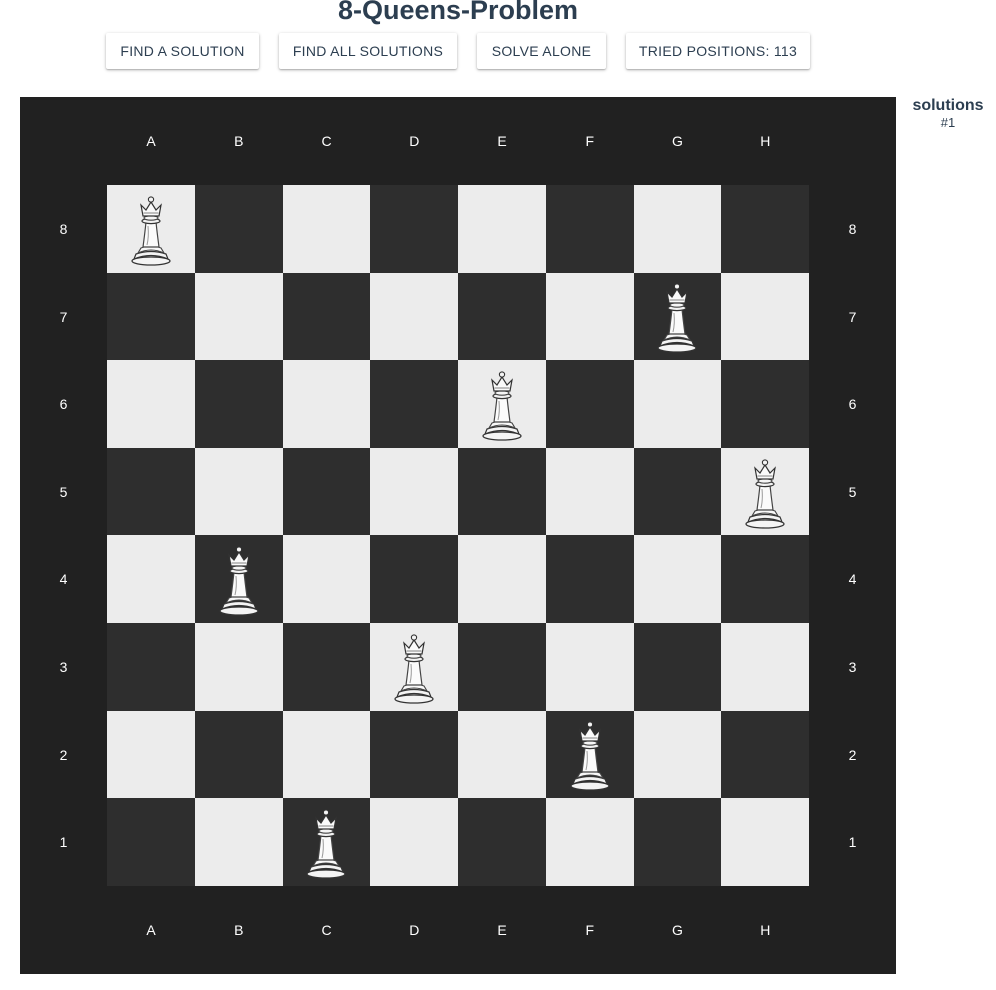 The image size is (996, 990). What do you see at coordinates (589, 404) in the screenshot?
I see `square-f6` at bounding box center [589, 404].